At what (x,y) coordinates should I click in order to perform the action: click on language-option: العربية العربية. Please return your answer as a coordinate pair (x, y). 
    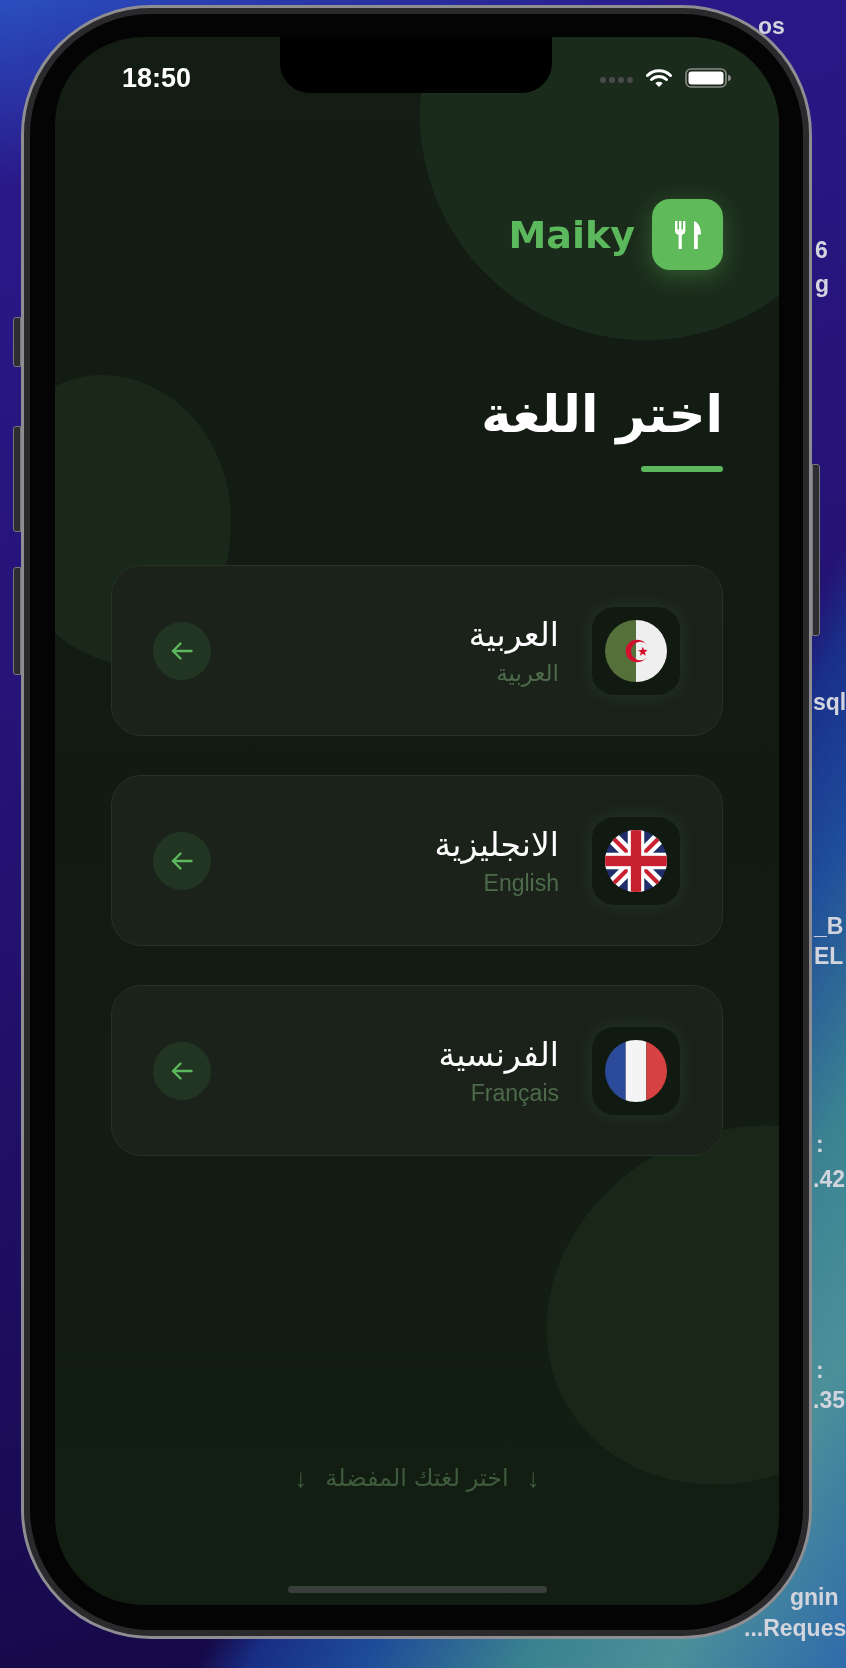
    Looking at the image, I should click on (417, 650).